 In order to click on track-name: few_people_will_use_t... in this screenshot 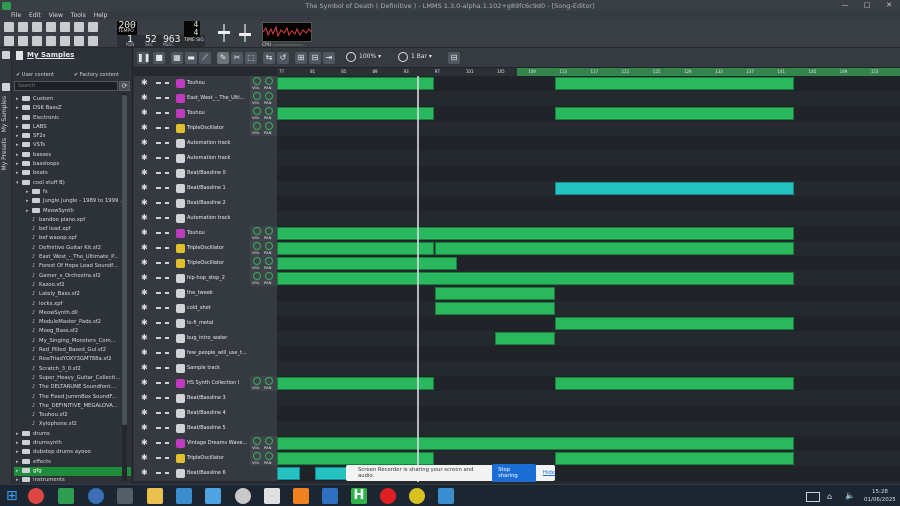, I will do `click(218, 353)`.